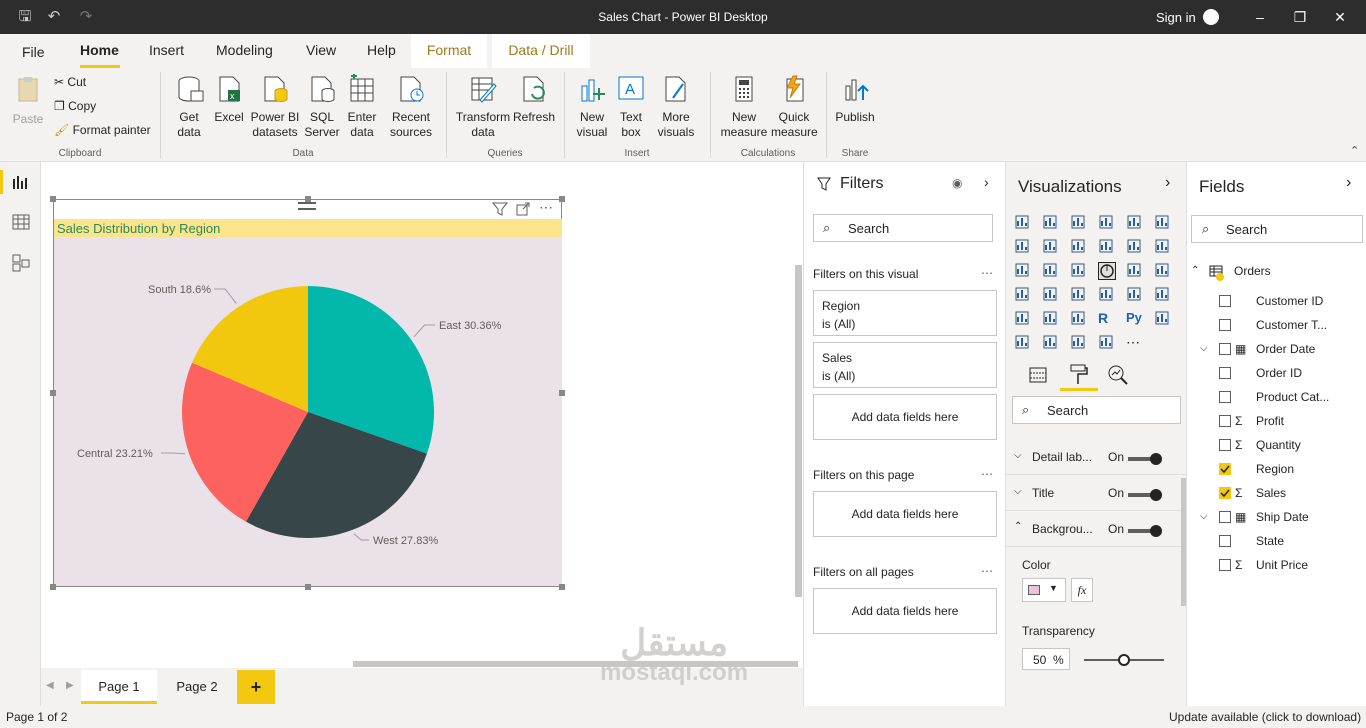 Image resolution: width=1366 pixels, height=728 pixels. I want to click on more-visuals-button: More visuals, so click(676, 107).